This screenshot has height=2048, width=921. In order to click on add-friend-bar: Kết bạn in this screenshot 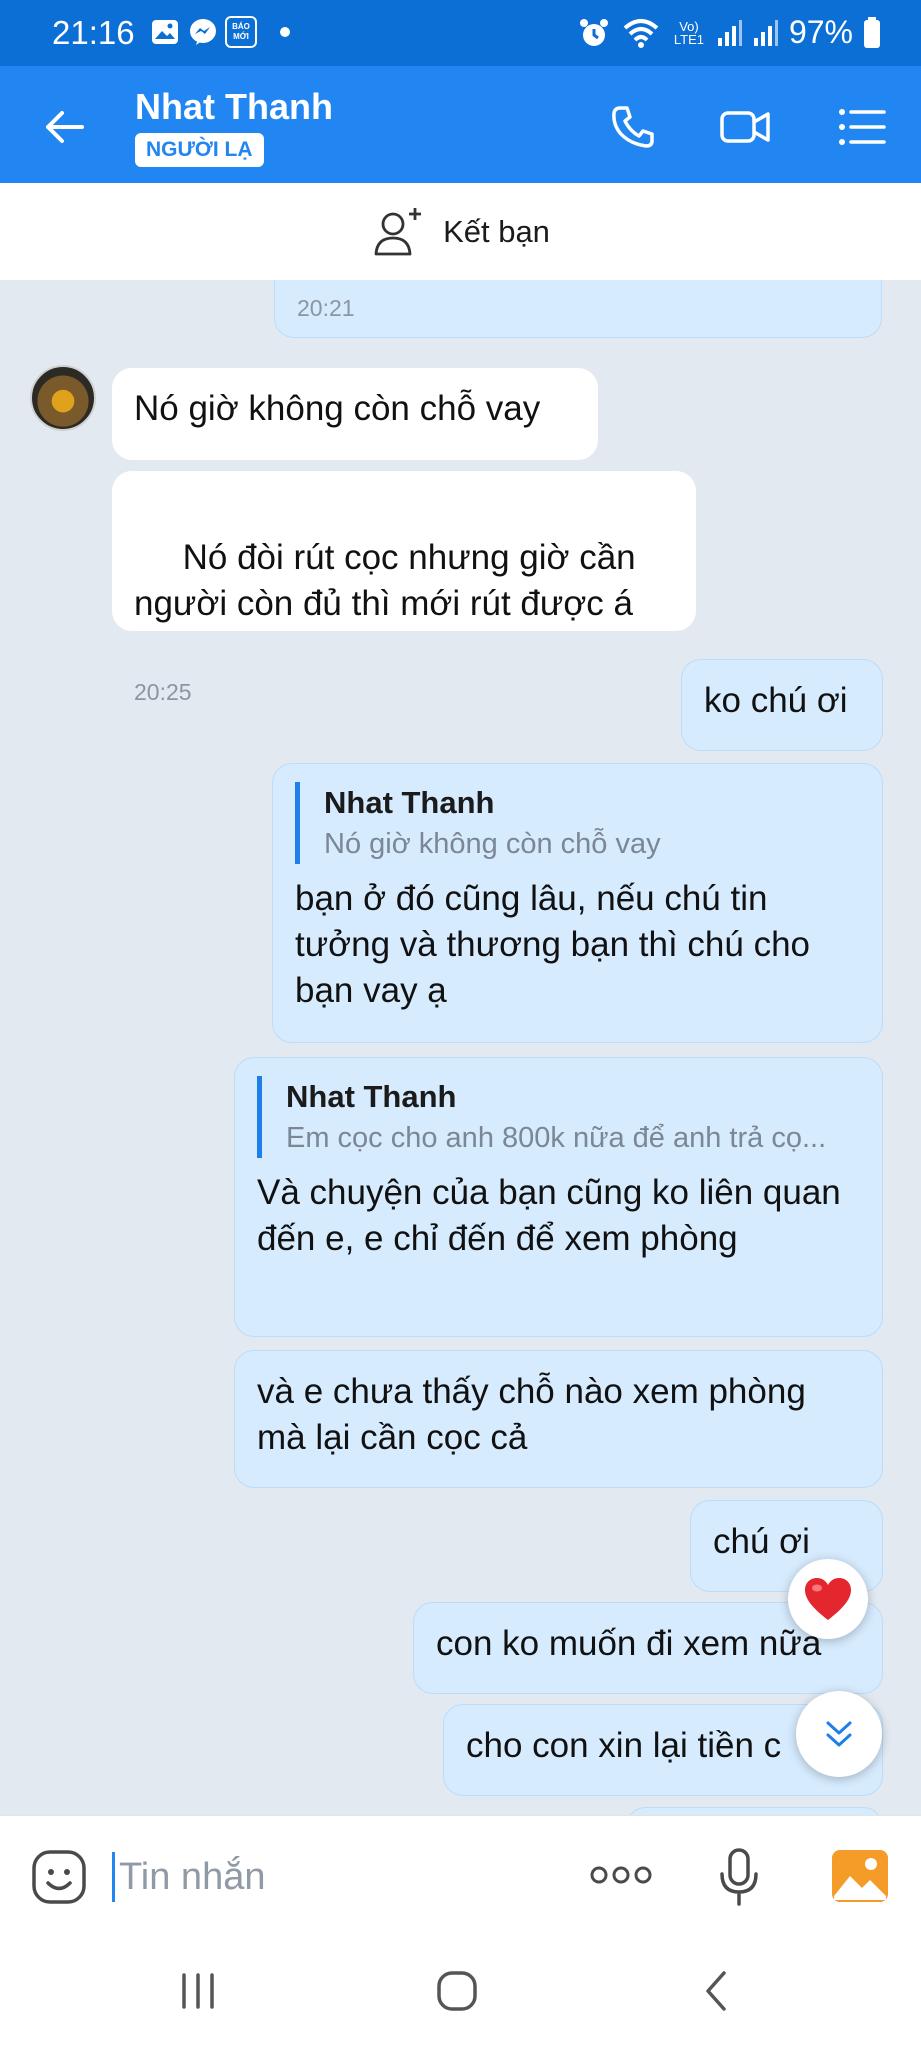, I will do `click(460, 231)`.